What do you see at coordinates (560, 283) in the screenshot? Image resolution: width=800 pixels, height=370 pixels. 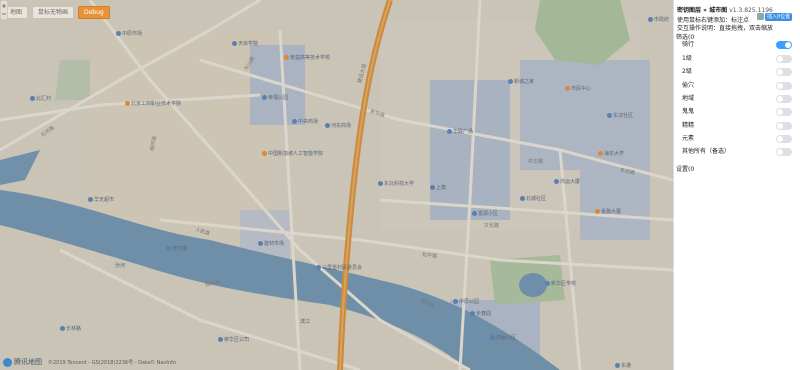 I see `map-poi: 新华区学校` at bounding box center [560, 283].